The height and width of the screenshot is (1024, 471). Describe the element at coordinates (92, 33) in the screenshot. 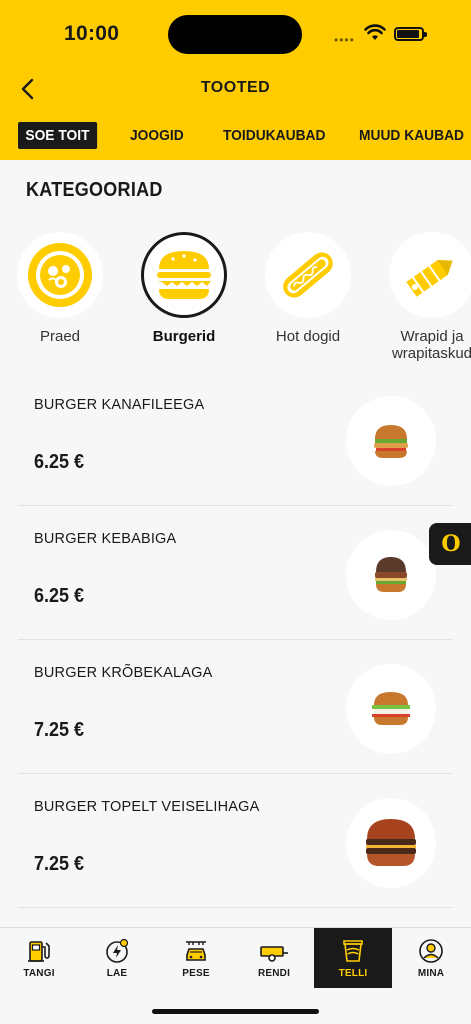

I see `status-time: 10:00` at that location.